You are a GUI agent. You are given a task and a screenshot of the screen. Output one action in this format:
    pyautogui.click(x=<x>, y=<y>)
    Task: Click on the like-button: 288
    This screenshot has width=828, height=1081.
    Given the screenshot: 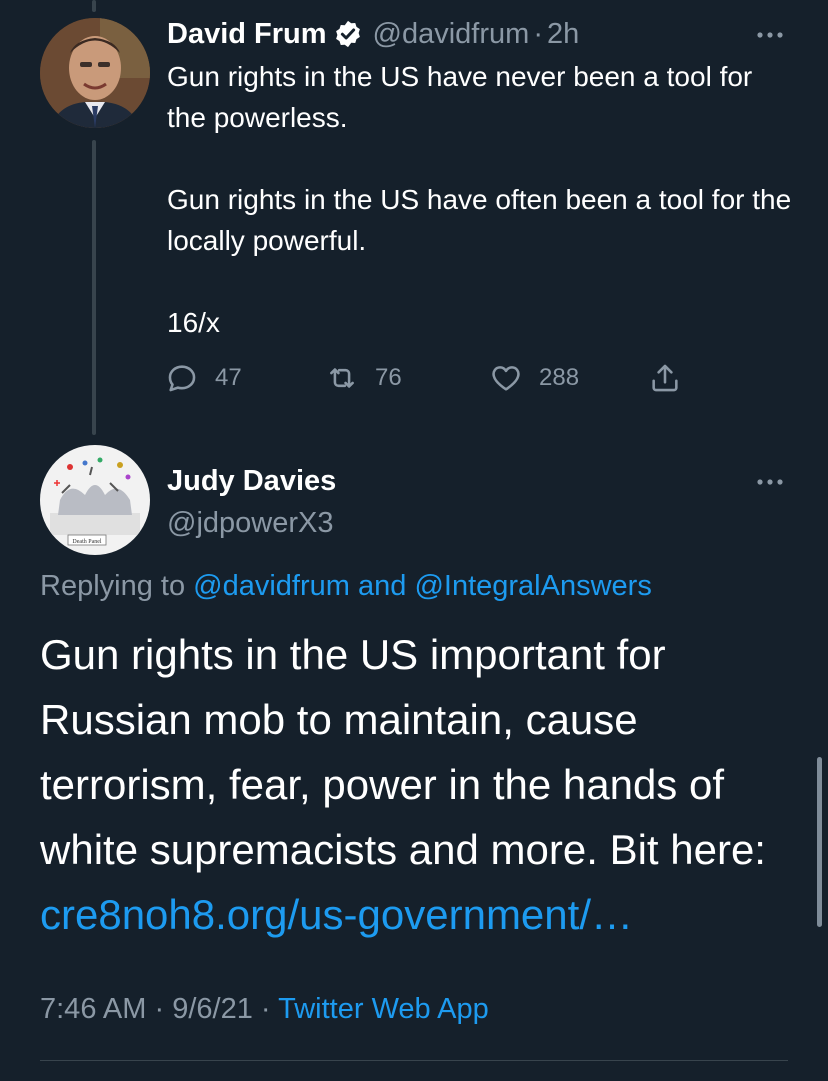 What is the action you would take?
    pyautogui.click(x=534, y=378)
    